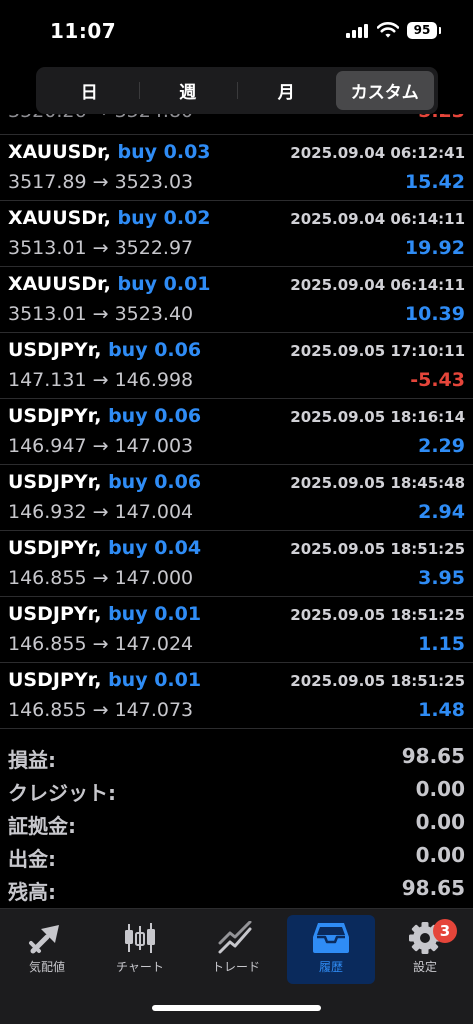 Image resolution: width=473 pixels, height=1024 pixels. What do you see at coordinates (236, 789) in the screenshot?
I see `summary-credit-row: クレジット: 0.00` at bounding box center [236, 789].